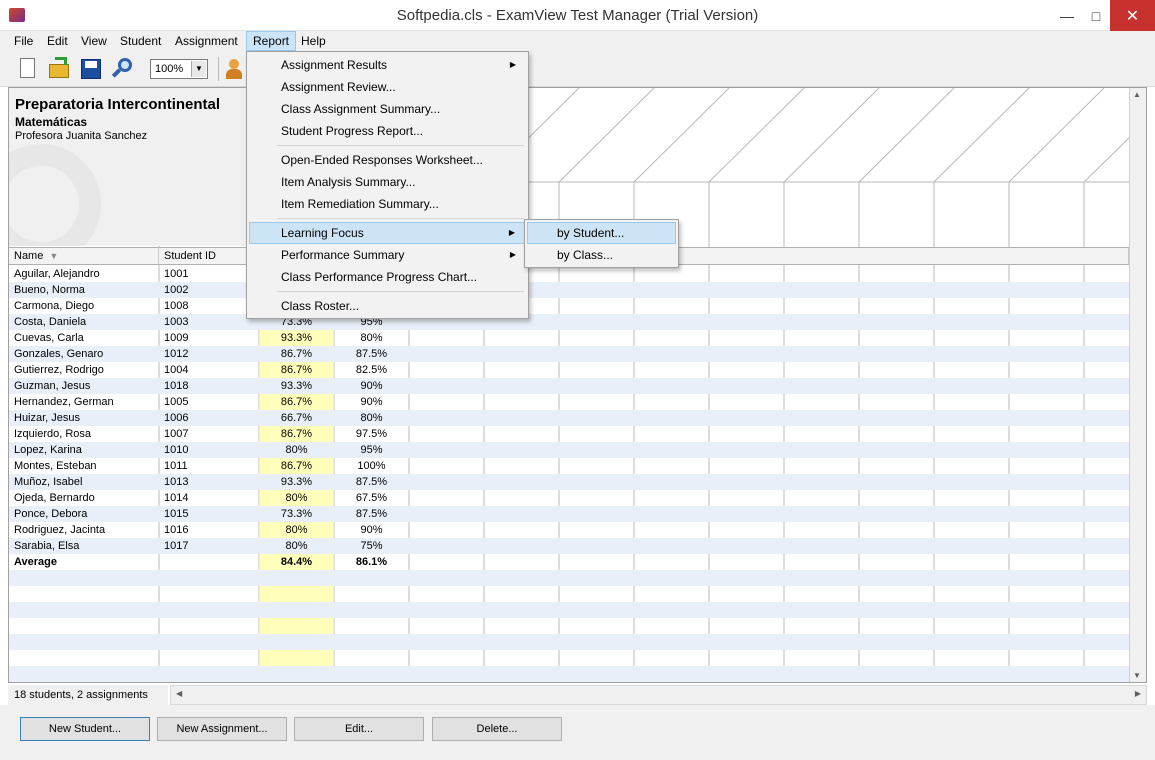  Describe the element at coordinates (569, 354) in the screenshot. I see `table-row: Gonzales, Genaro 1012 86.7% 87.5%` at that location.